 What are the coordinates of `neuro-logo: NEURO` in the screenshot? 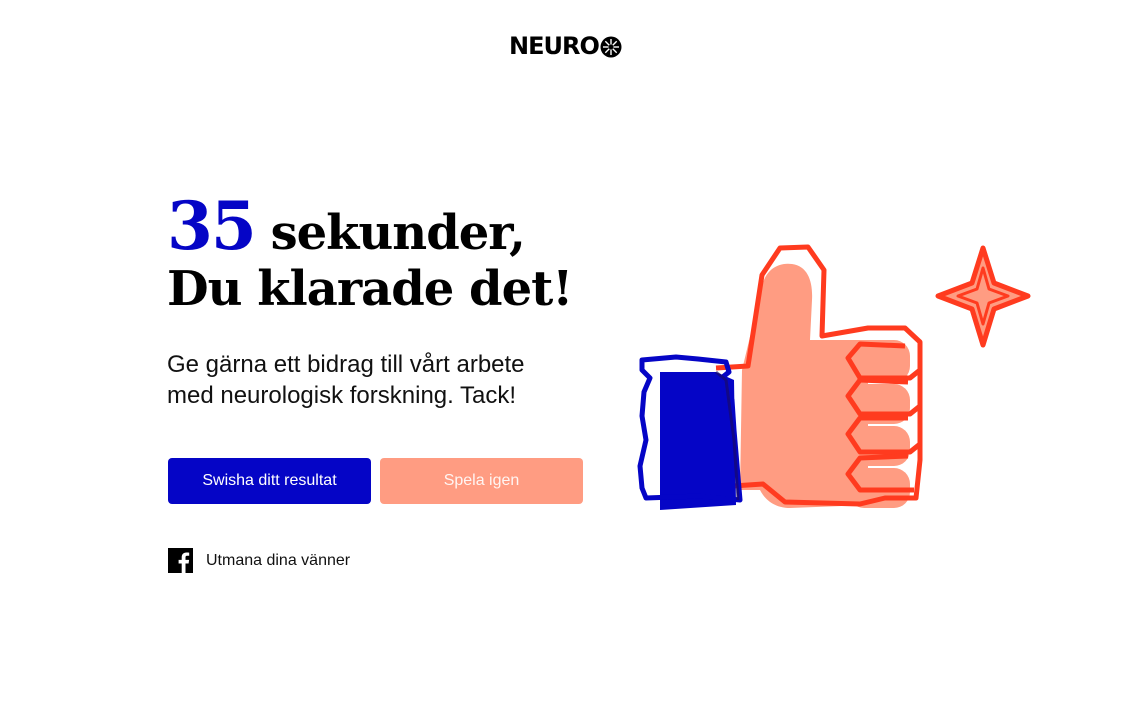 It's located at (565, 46).